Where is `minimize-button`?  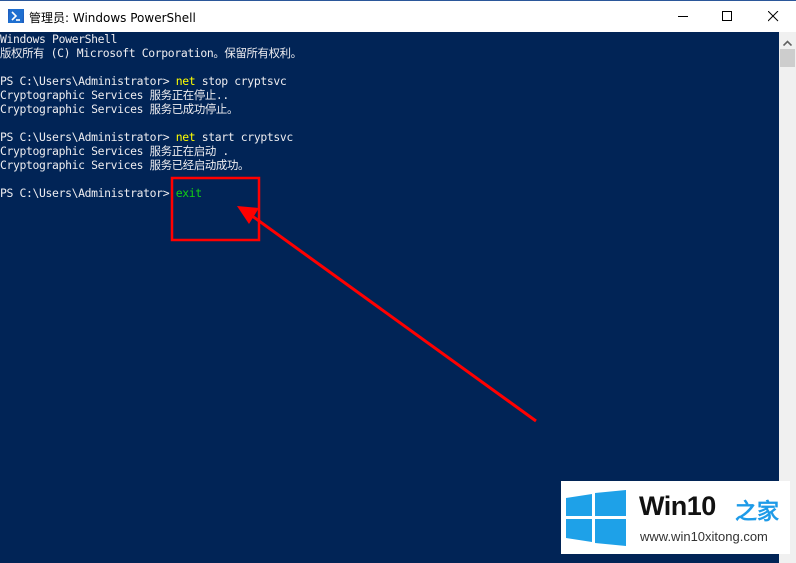 minimize-button is located at coordinates (683, 16).